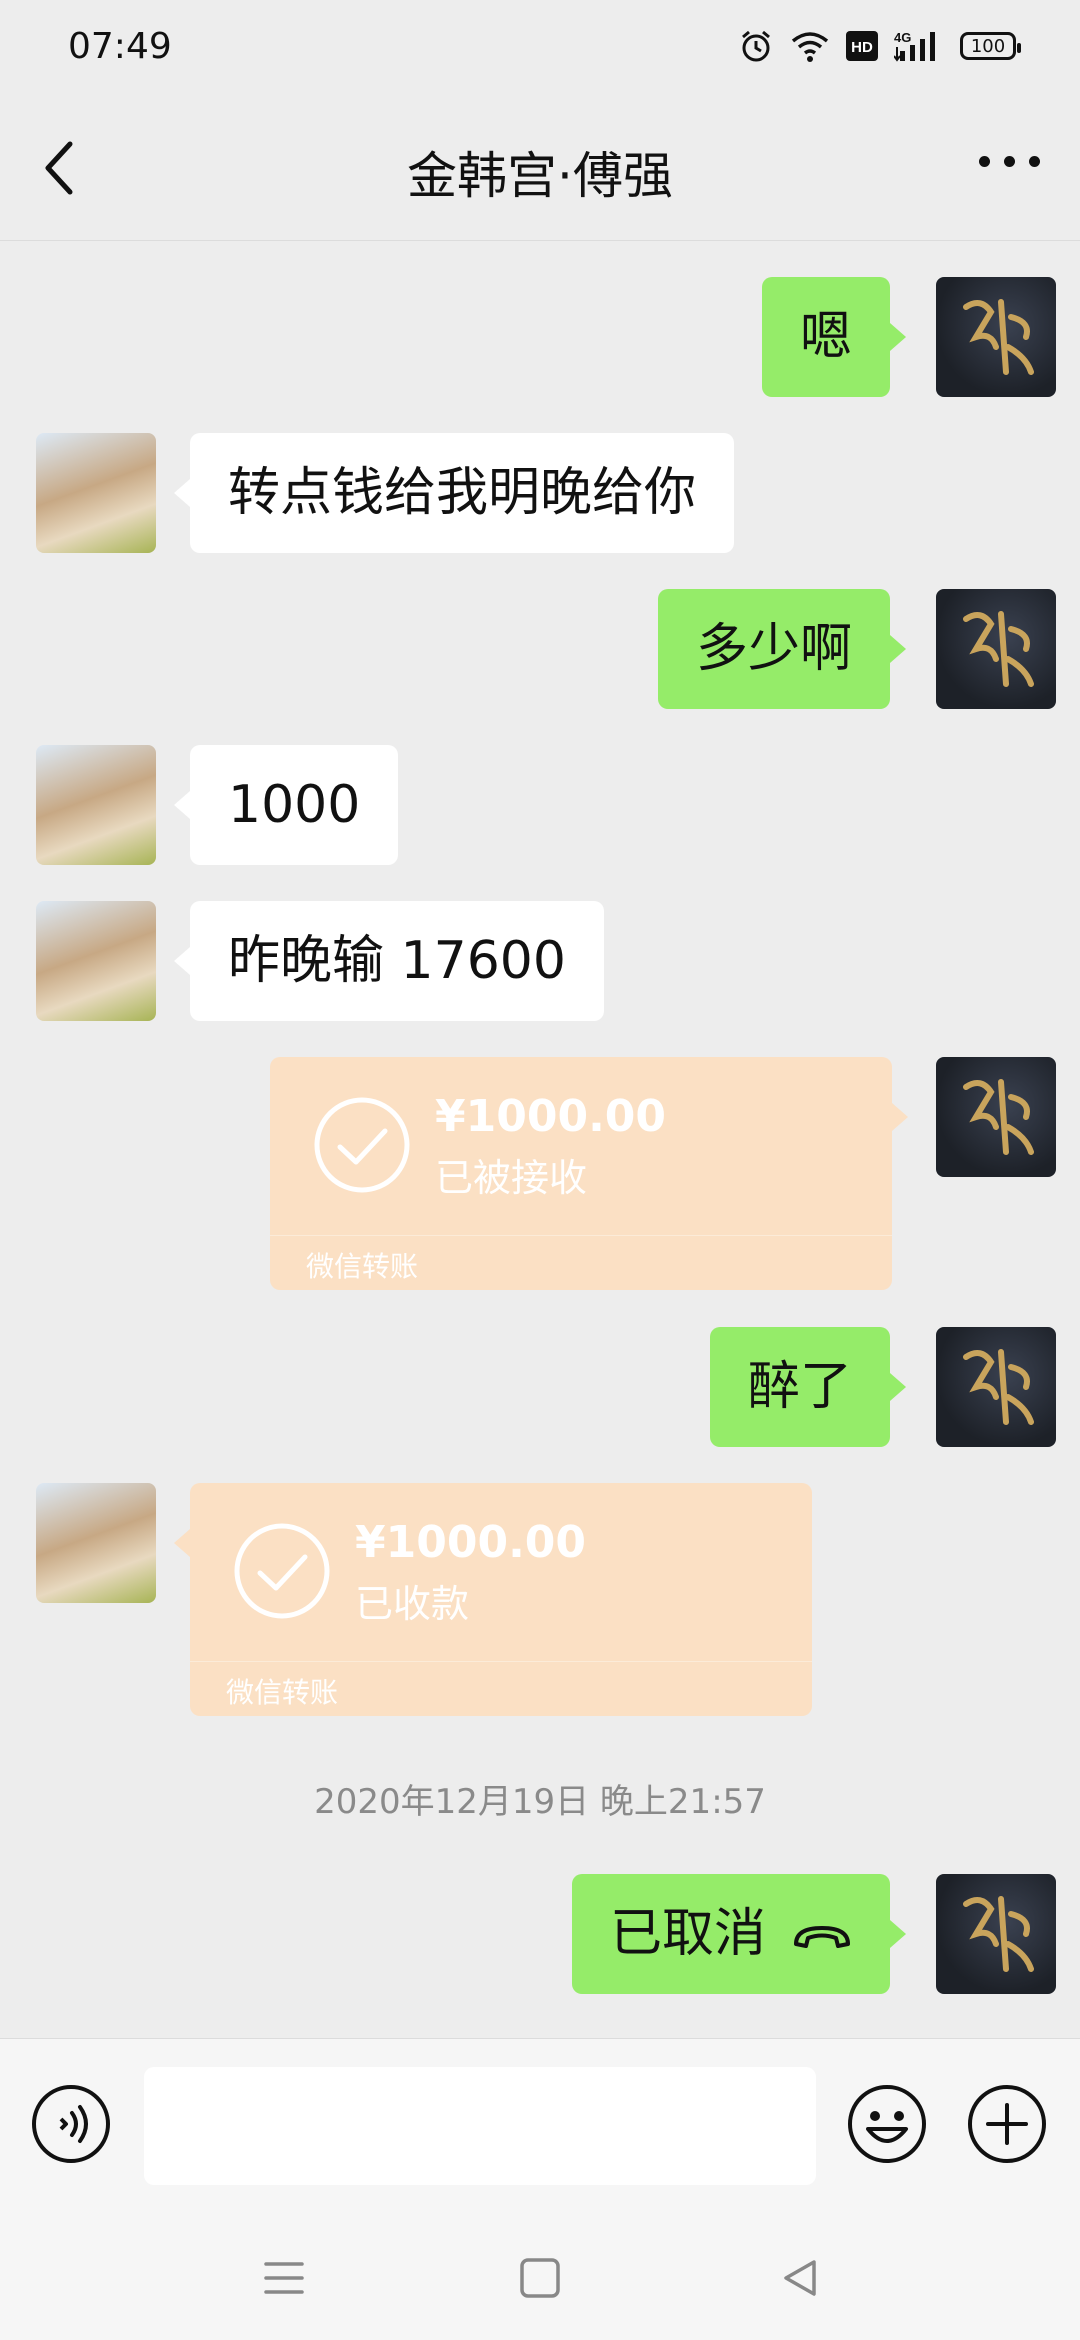 This screenshot has height=2340, width=1080. Describe the element at coordinates (822, 1937) in the screenshot. I see `hangup-icon` at that location.